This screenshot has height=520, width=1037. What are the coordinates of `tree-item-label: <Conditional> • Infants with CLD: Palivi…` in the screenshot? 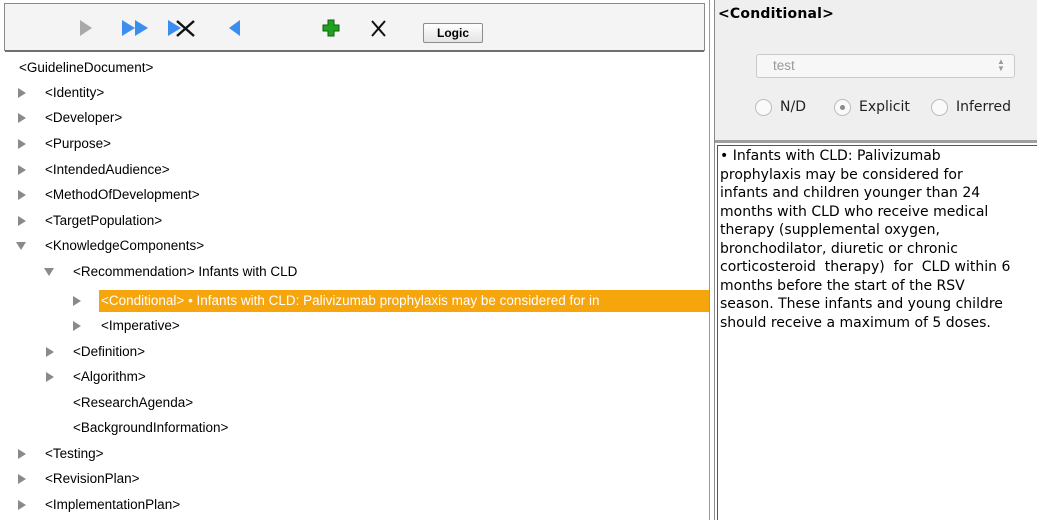 It's located at (350, 300).